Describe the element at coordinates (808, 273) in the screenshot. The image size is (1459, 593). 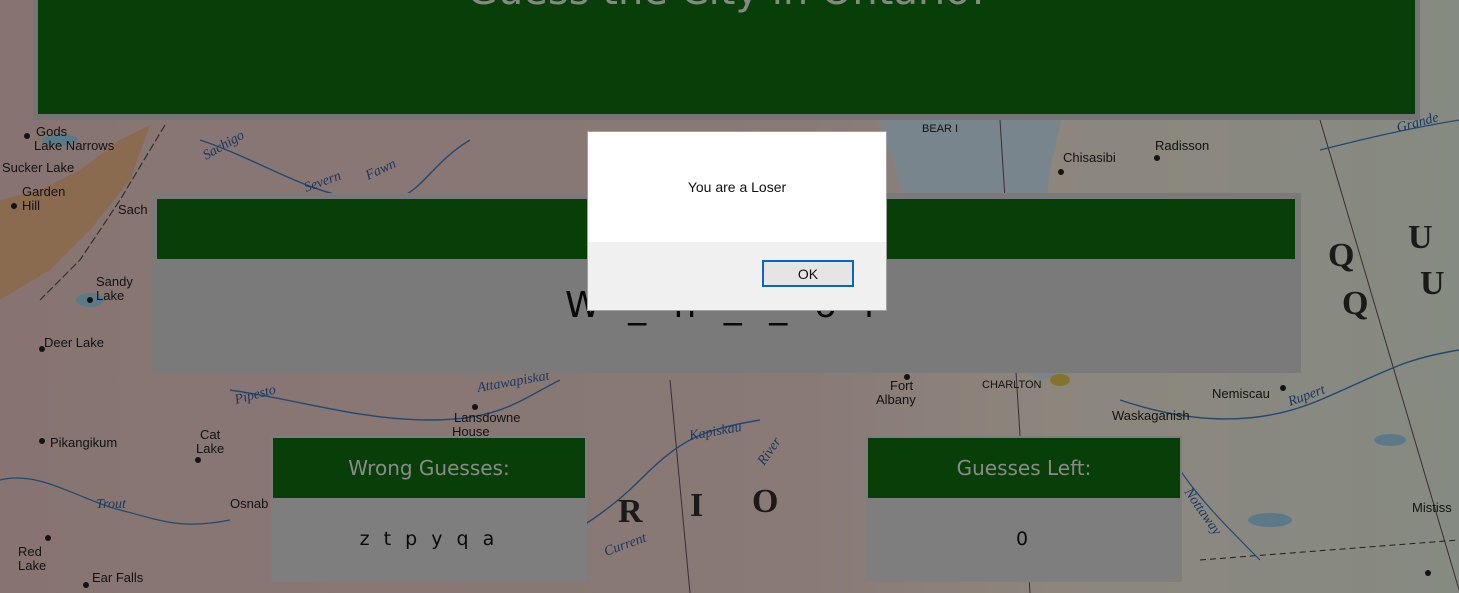
I see `ok-button: OK` at that location.